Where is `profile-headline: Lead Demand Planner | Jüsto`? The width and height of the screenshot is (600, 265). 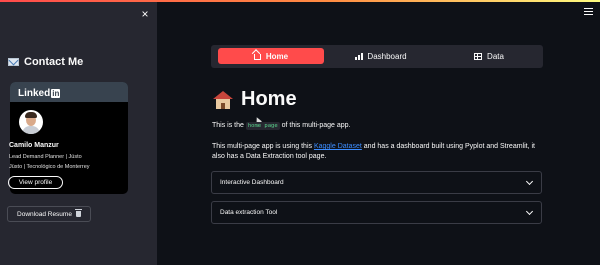 profile-headline: Lead Demand Planner | Jüsto is located at coordinates (45, 157).